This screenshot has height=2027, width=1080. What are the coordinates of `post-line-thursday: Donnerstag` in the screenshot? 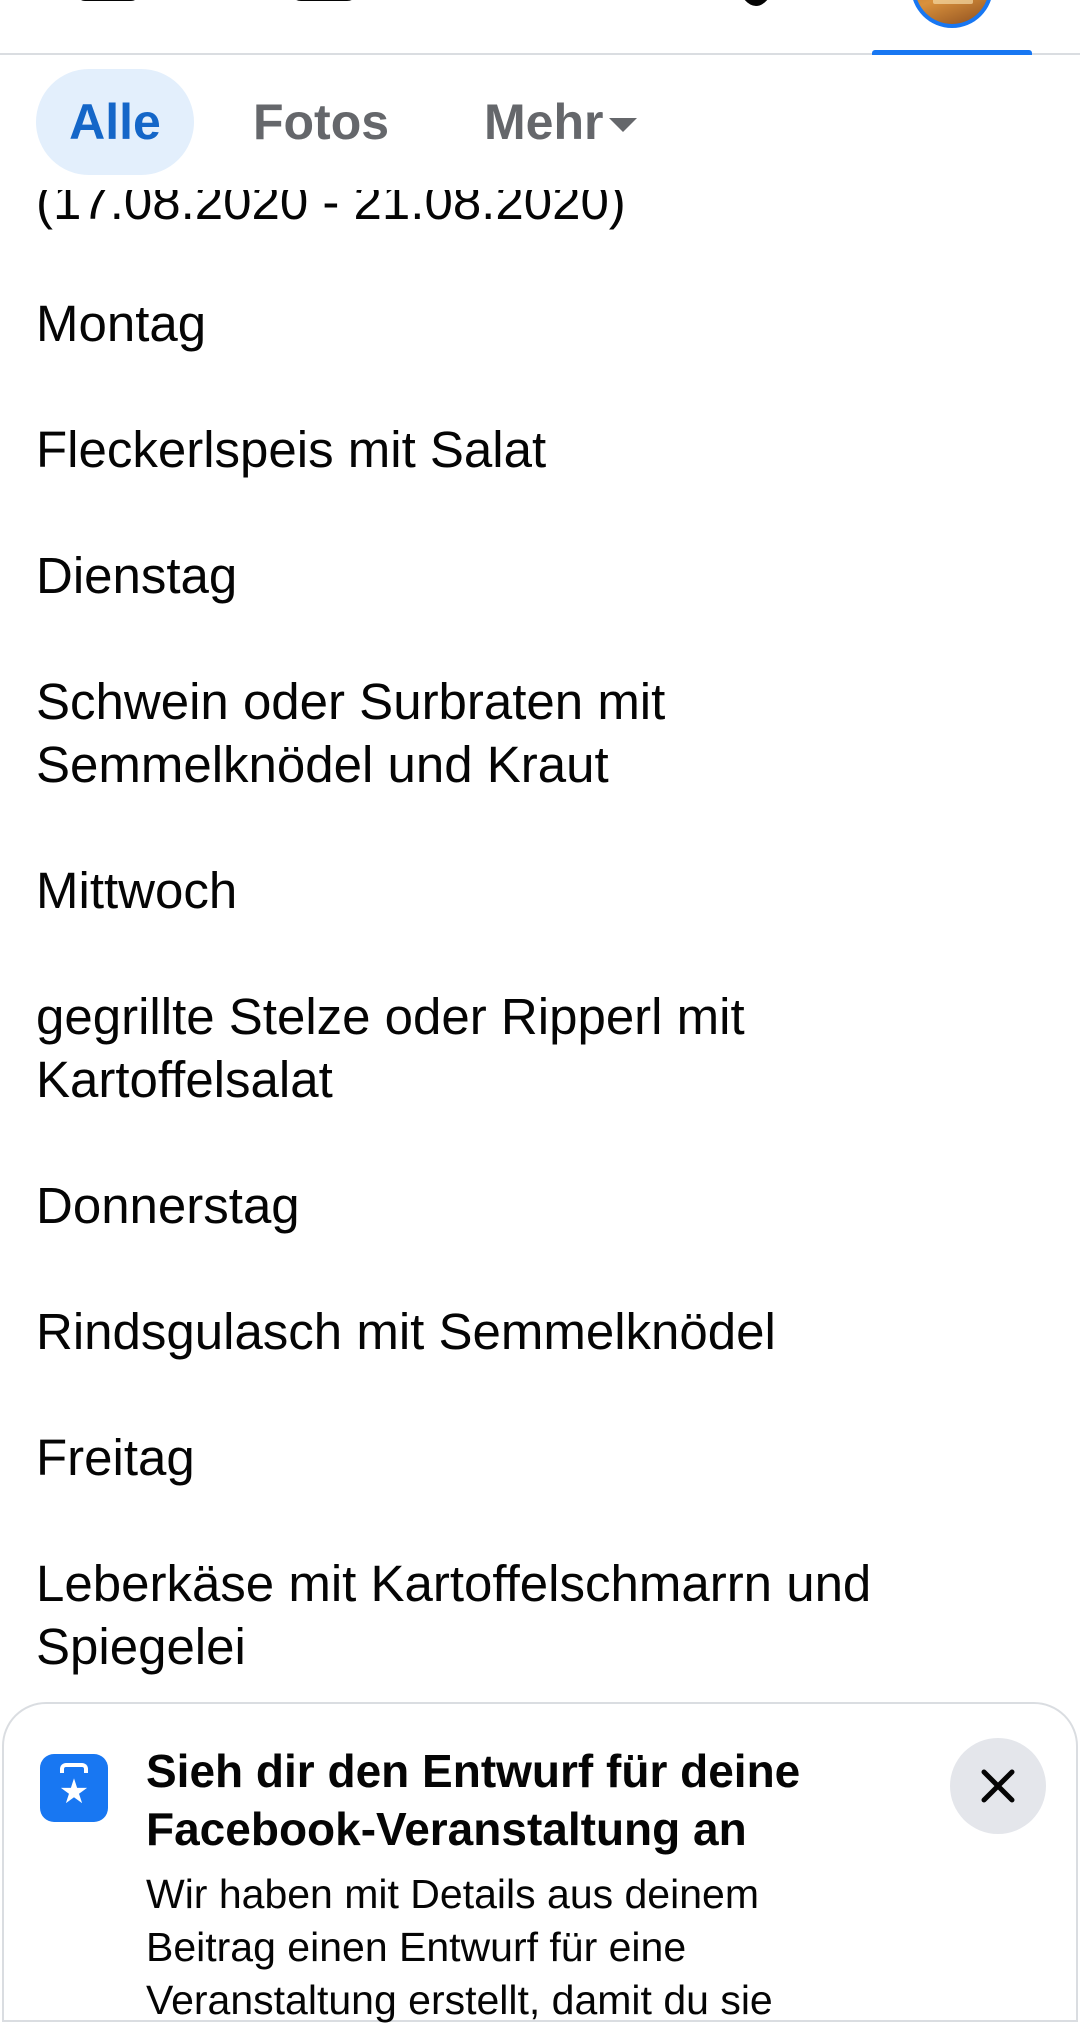 It's located at (168, 1205).